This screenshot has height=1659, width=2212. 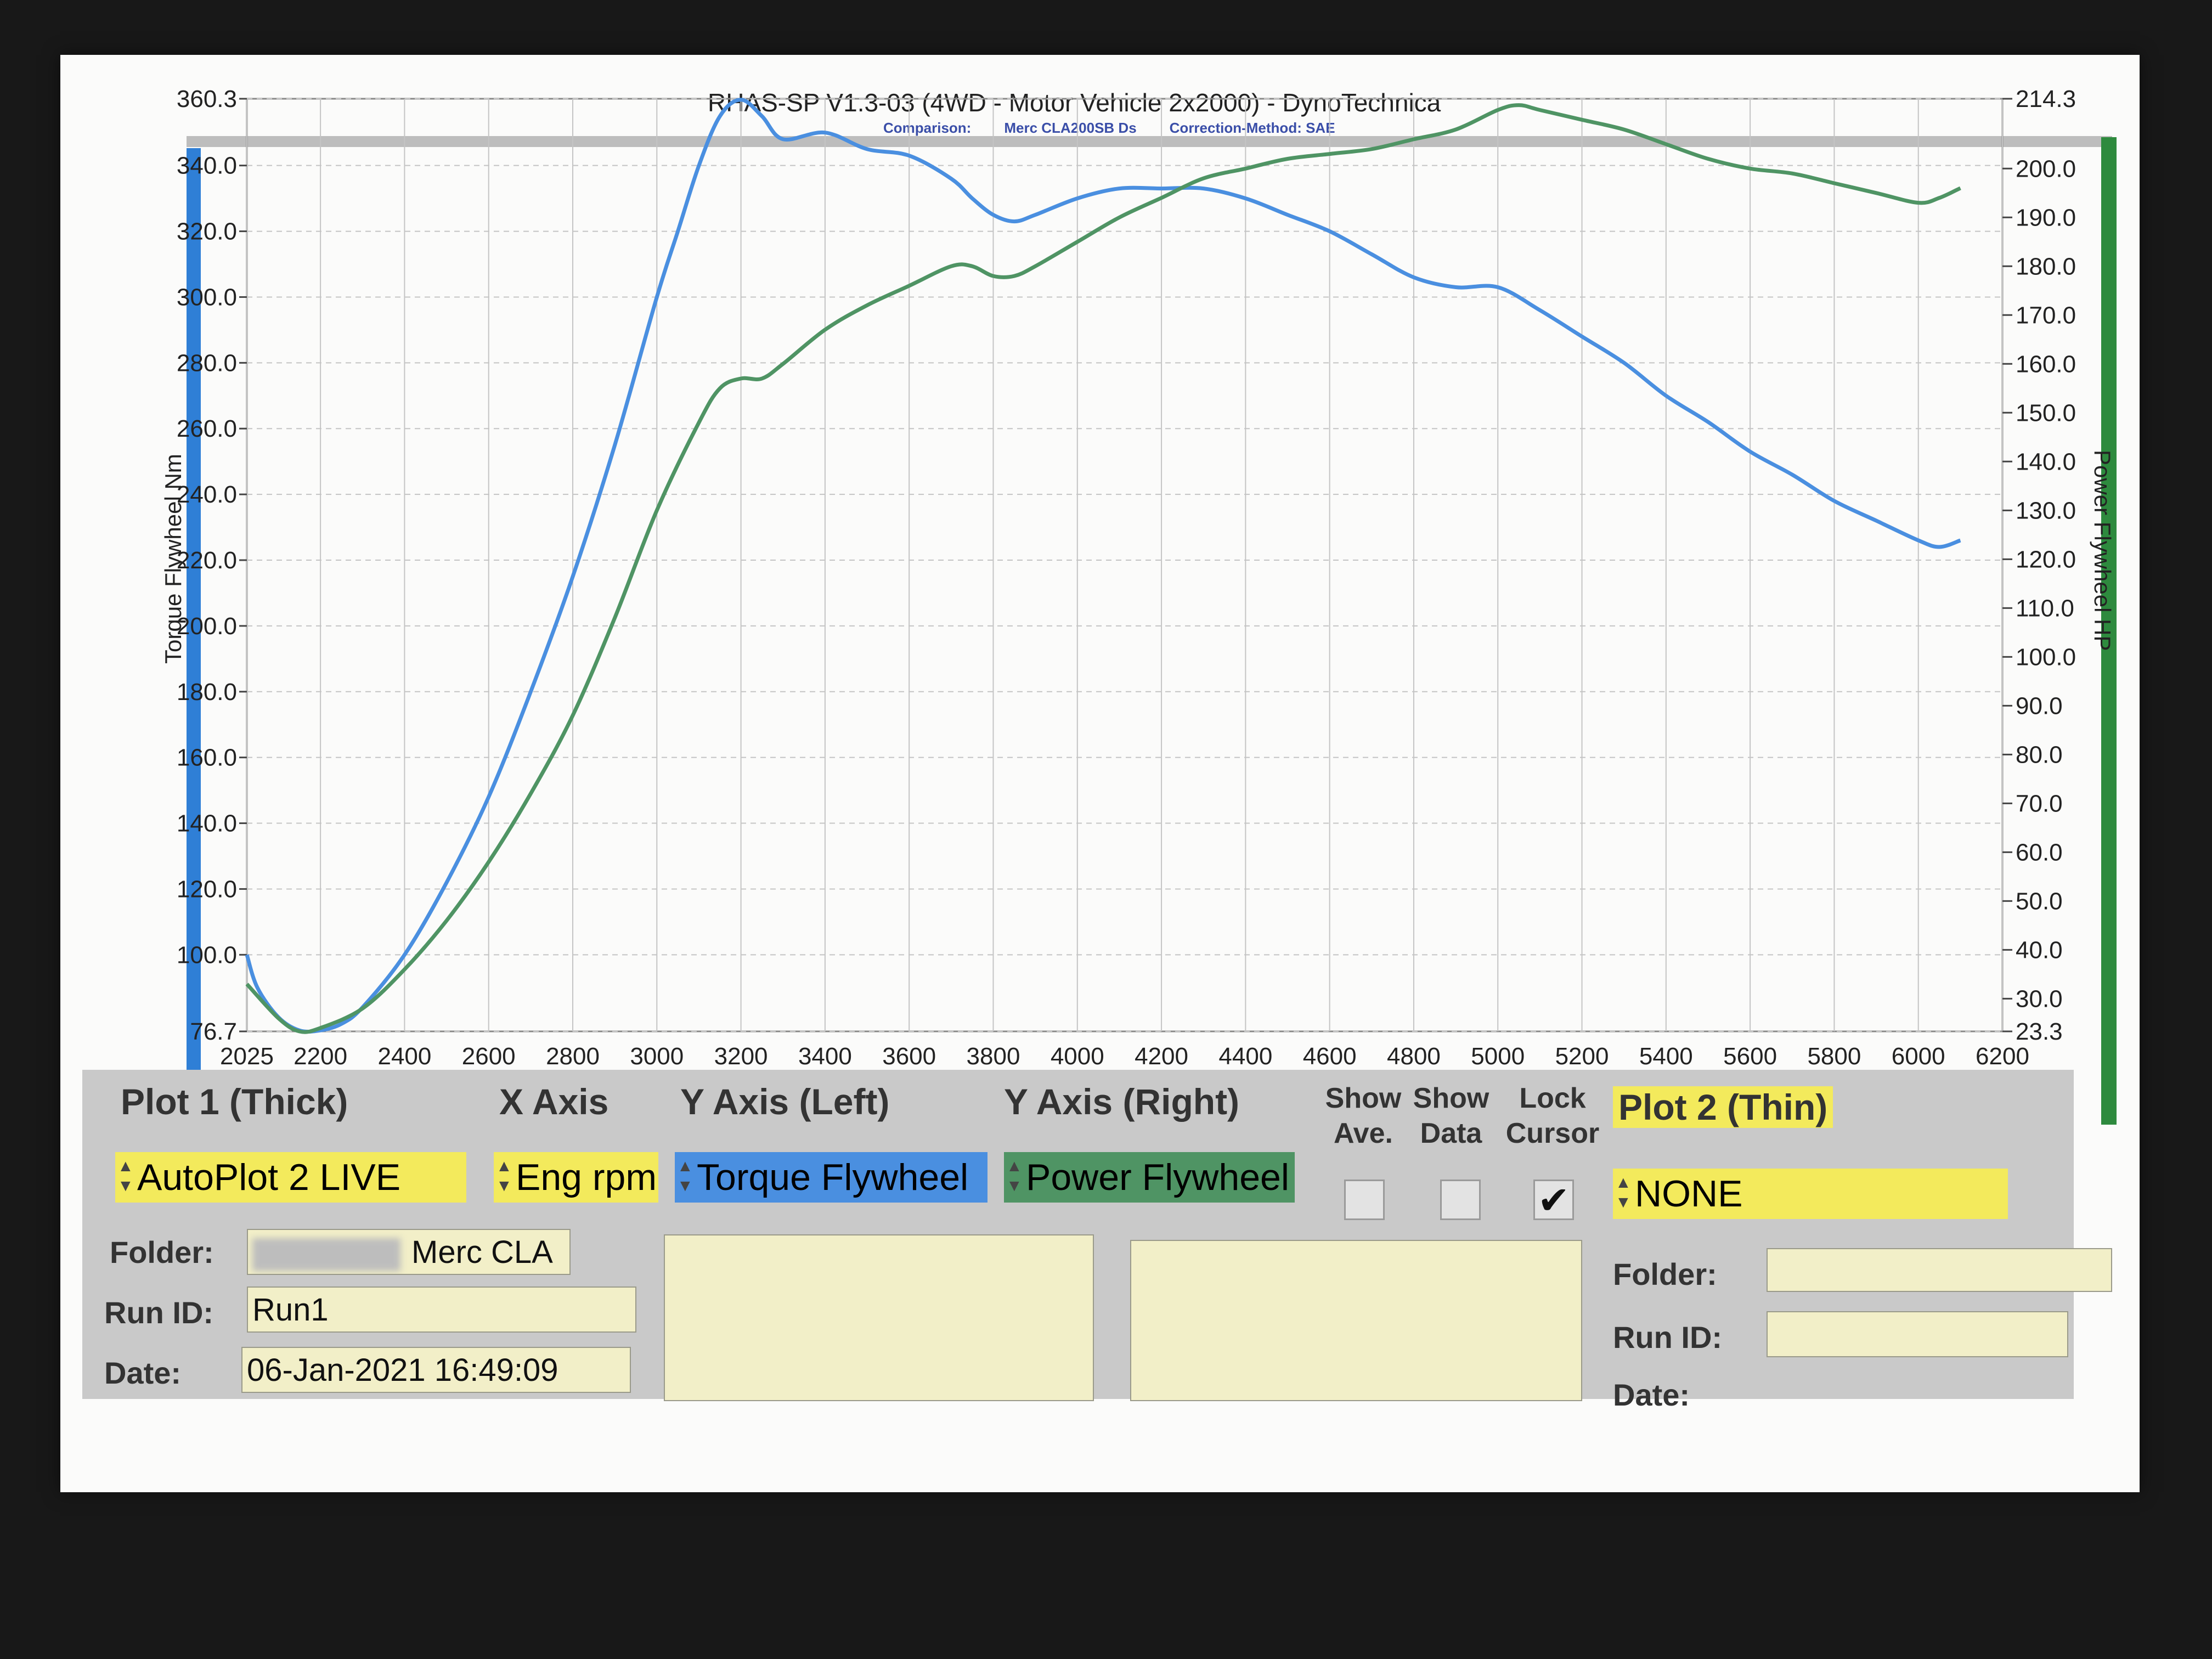 I want to click on yleft-select-value: Torque Flywheel, so click(x=833, y=1177).